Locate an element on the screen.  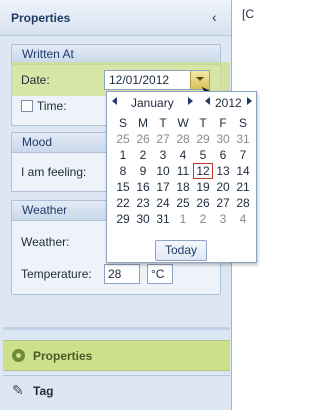
calendar-month: January is located at coordinates (152, 103).